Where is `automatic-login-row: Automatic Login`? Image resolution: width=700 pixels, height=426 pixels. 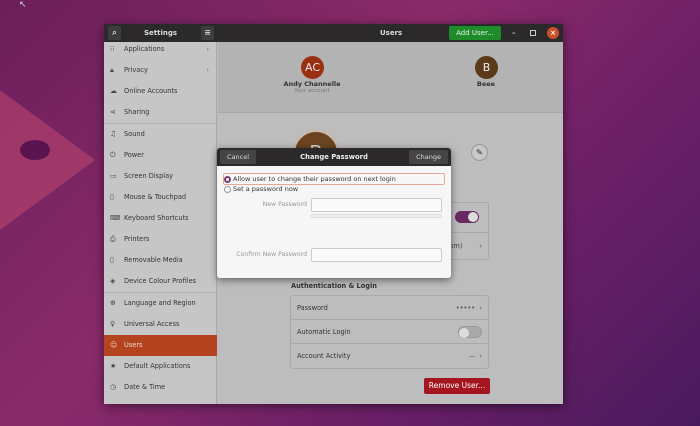 automatic-login-row: Automatic Login is located at coordinates (389, 332).